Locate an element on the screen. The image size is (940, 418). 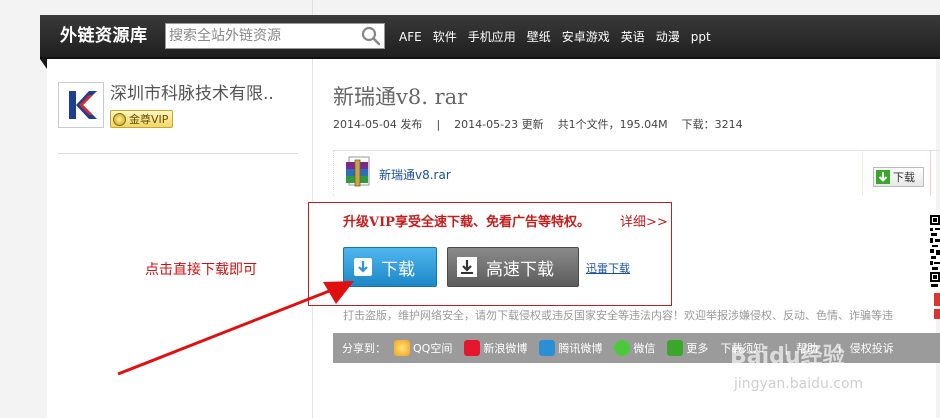
share-qzone: QQ空间 is located at coordinates (423, 348).